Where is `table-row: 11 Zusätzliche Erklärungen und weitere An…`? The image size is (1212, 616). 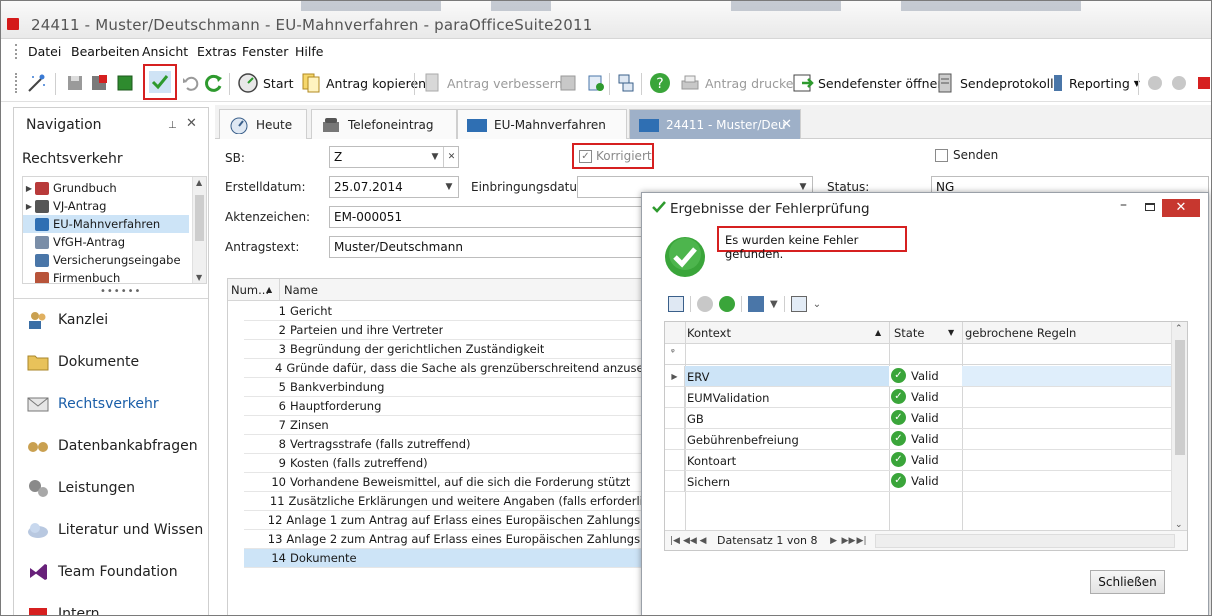
table-row: 11 Zusätzliche Erklärungen und weitere An… is located at coordinates (445, 501).